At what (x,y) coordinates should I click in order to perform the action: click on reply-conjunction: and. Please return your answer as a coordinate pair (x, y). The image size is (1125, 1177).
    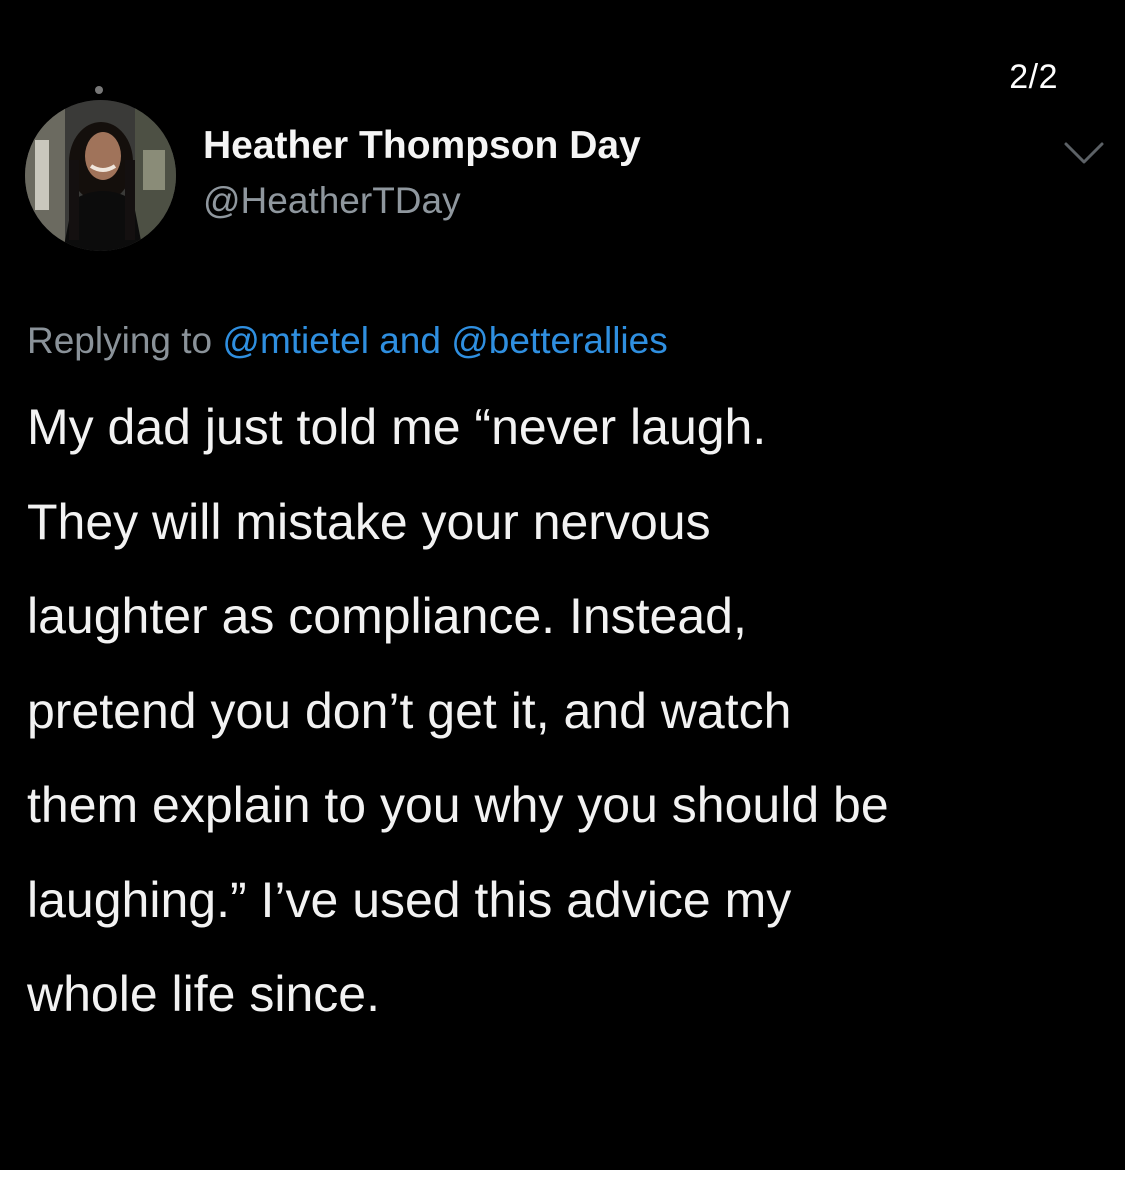
    Looking at the image, I should click on (410, 340).